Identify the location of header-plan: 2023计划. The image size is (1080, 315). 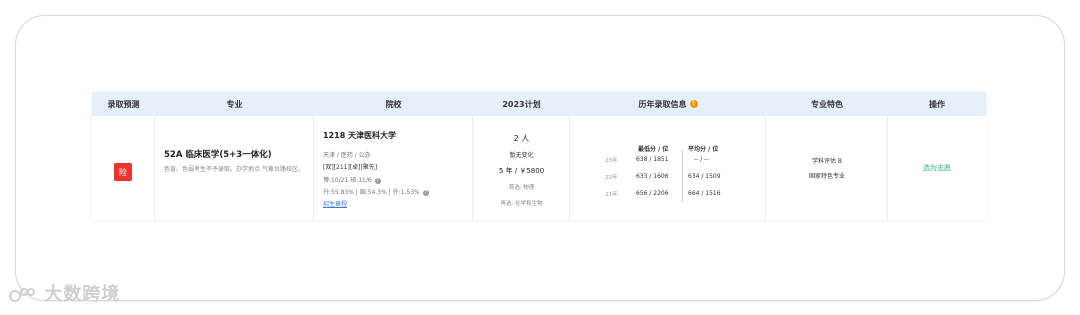
(521, 104).